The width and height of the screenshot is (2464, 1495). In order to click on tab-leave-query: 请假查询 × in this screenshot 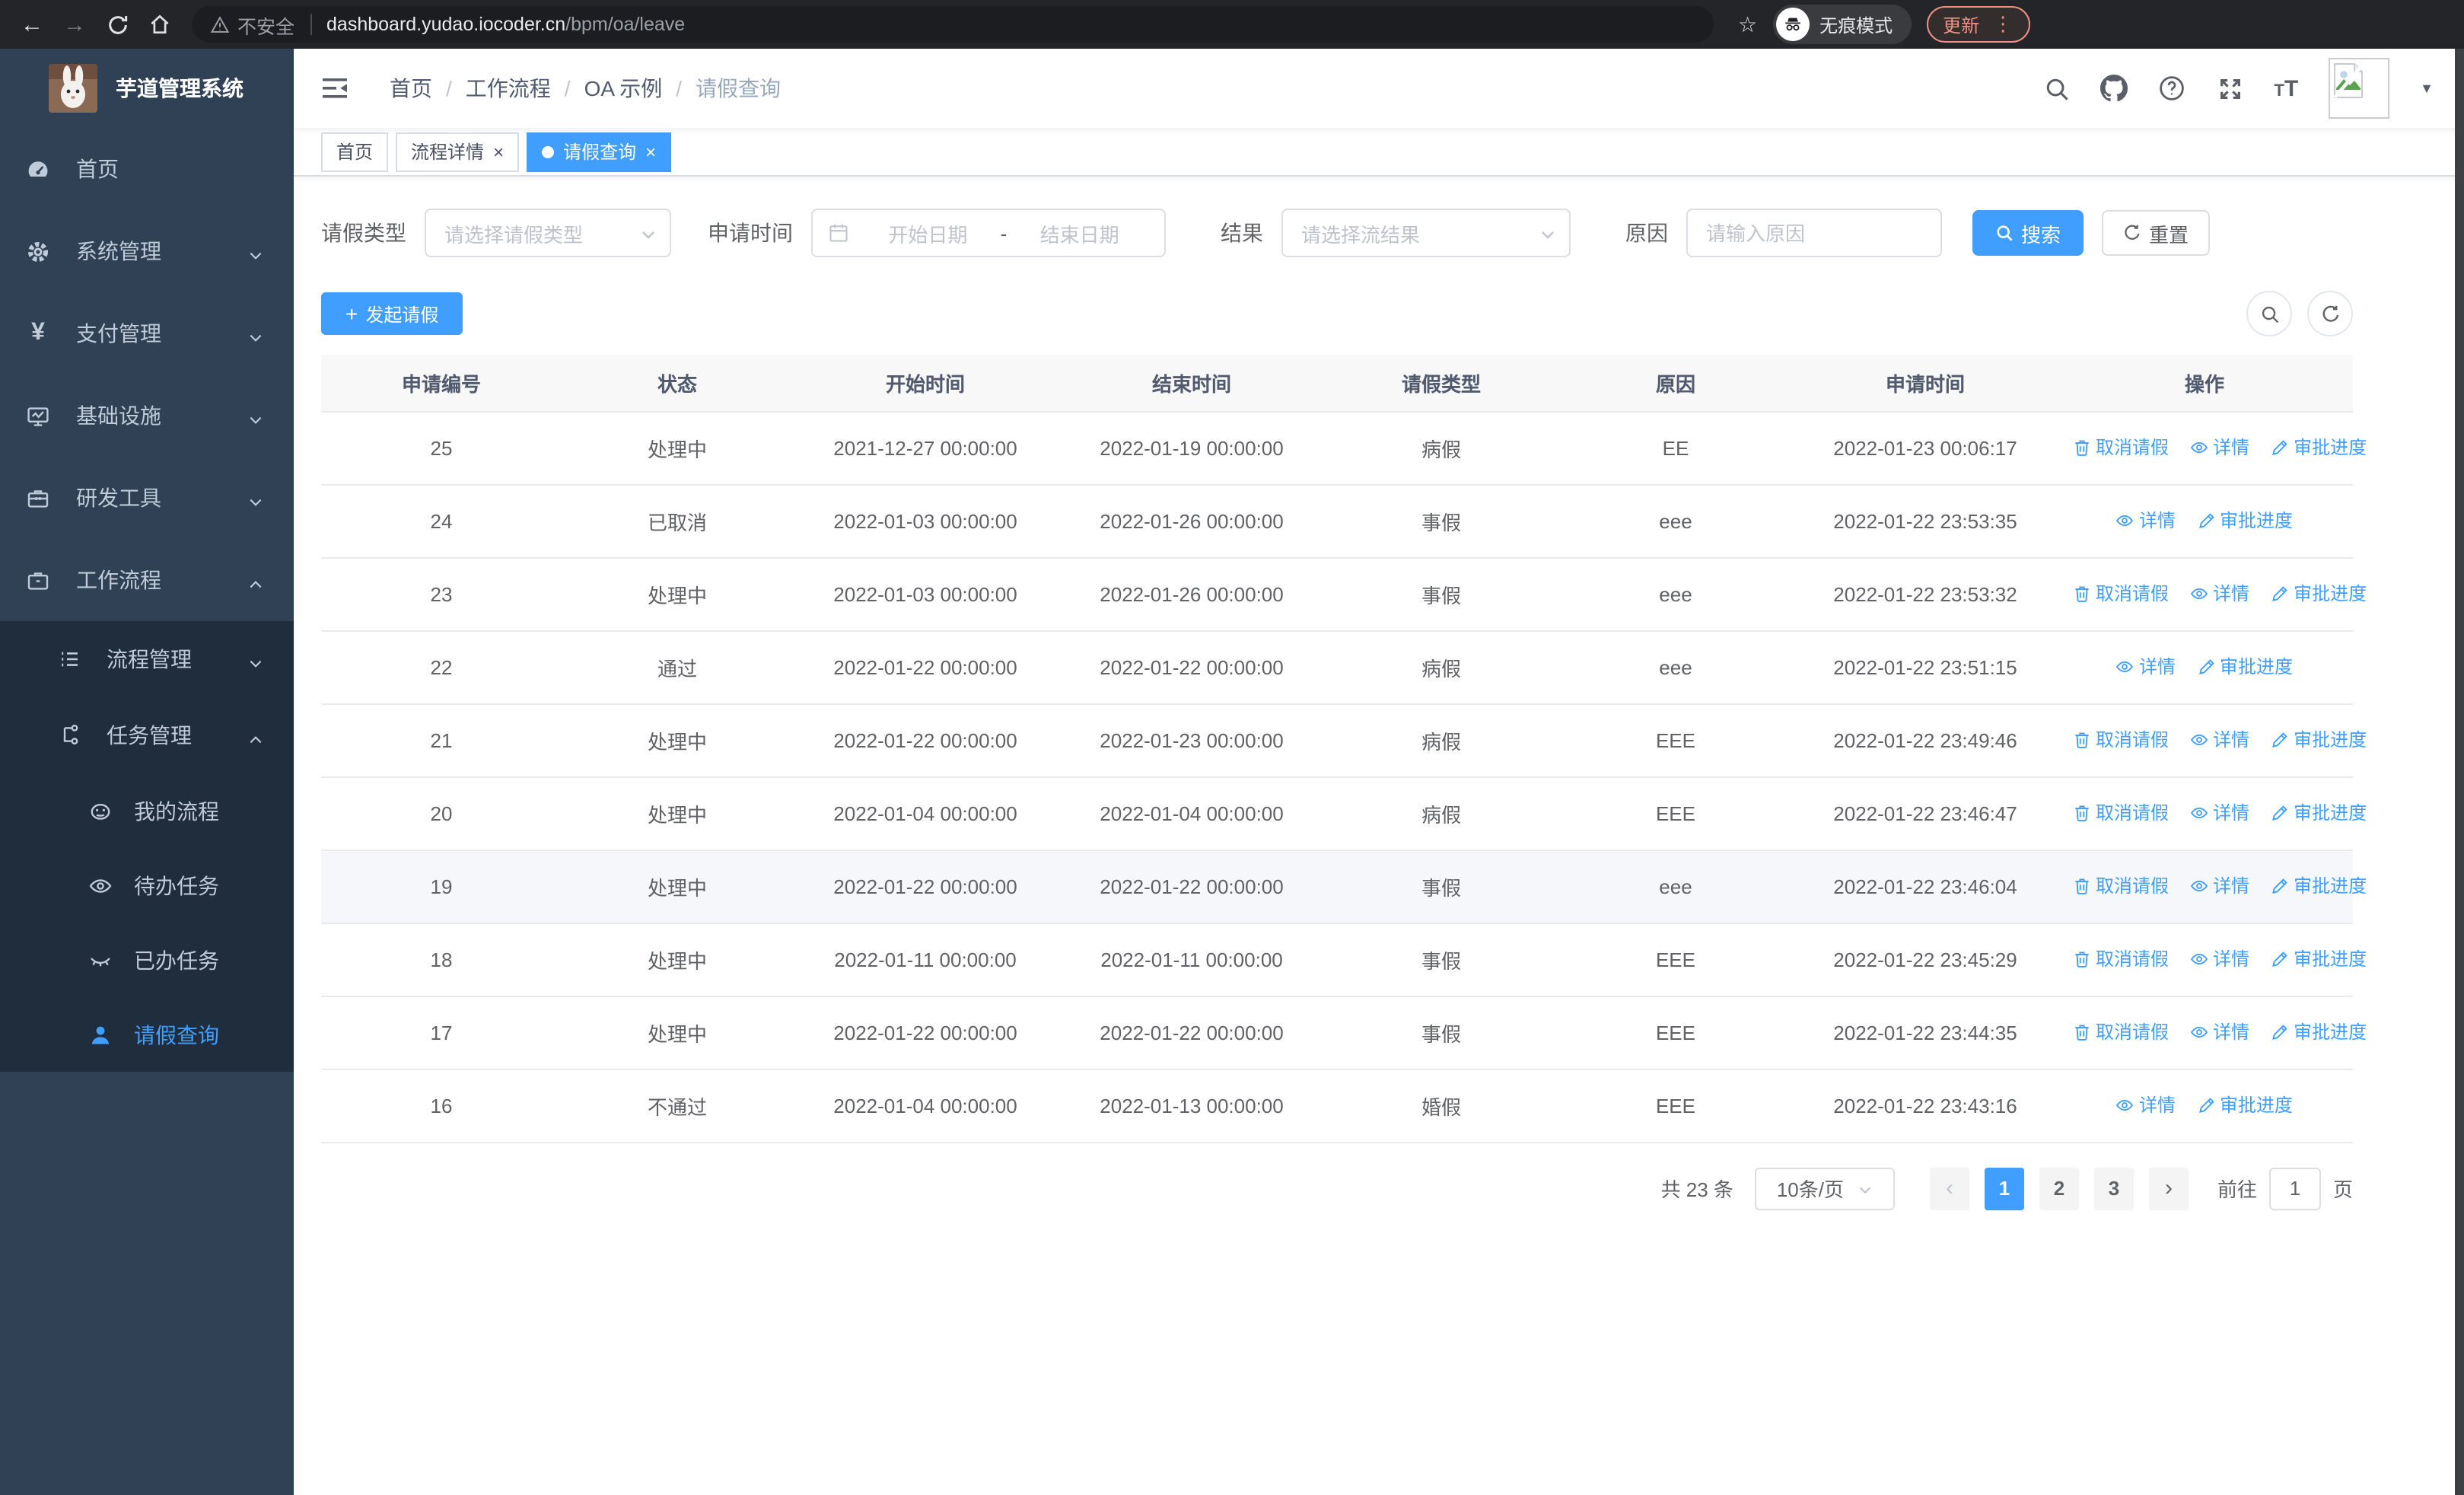, I will do `click(599, 151)`.